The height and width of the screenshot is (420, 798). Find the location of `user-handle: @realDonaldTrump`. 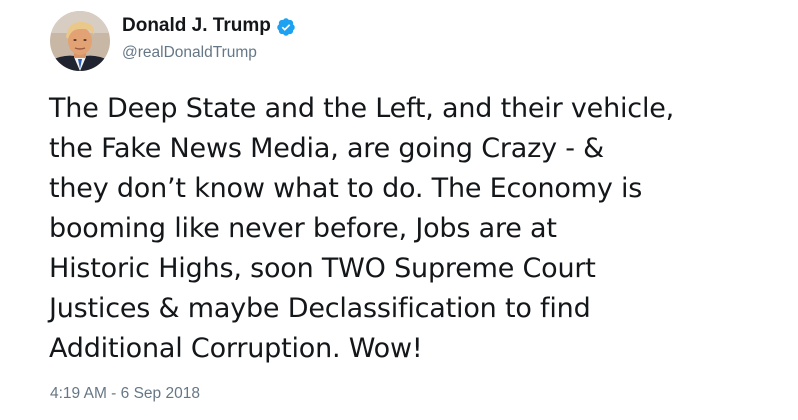

user-handle: @realDonaldTrump is located at coordinates (209, 53).